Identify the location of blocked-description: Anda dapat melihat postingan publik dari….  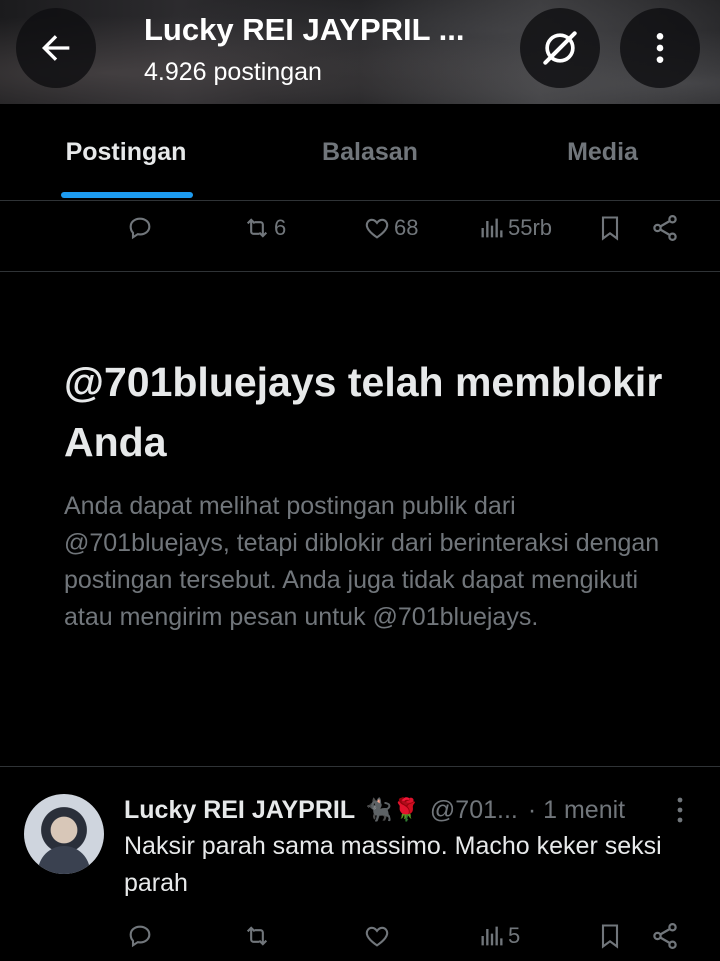
(362, 561).